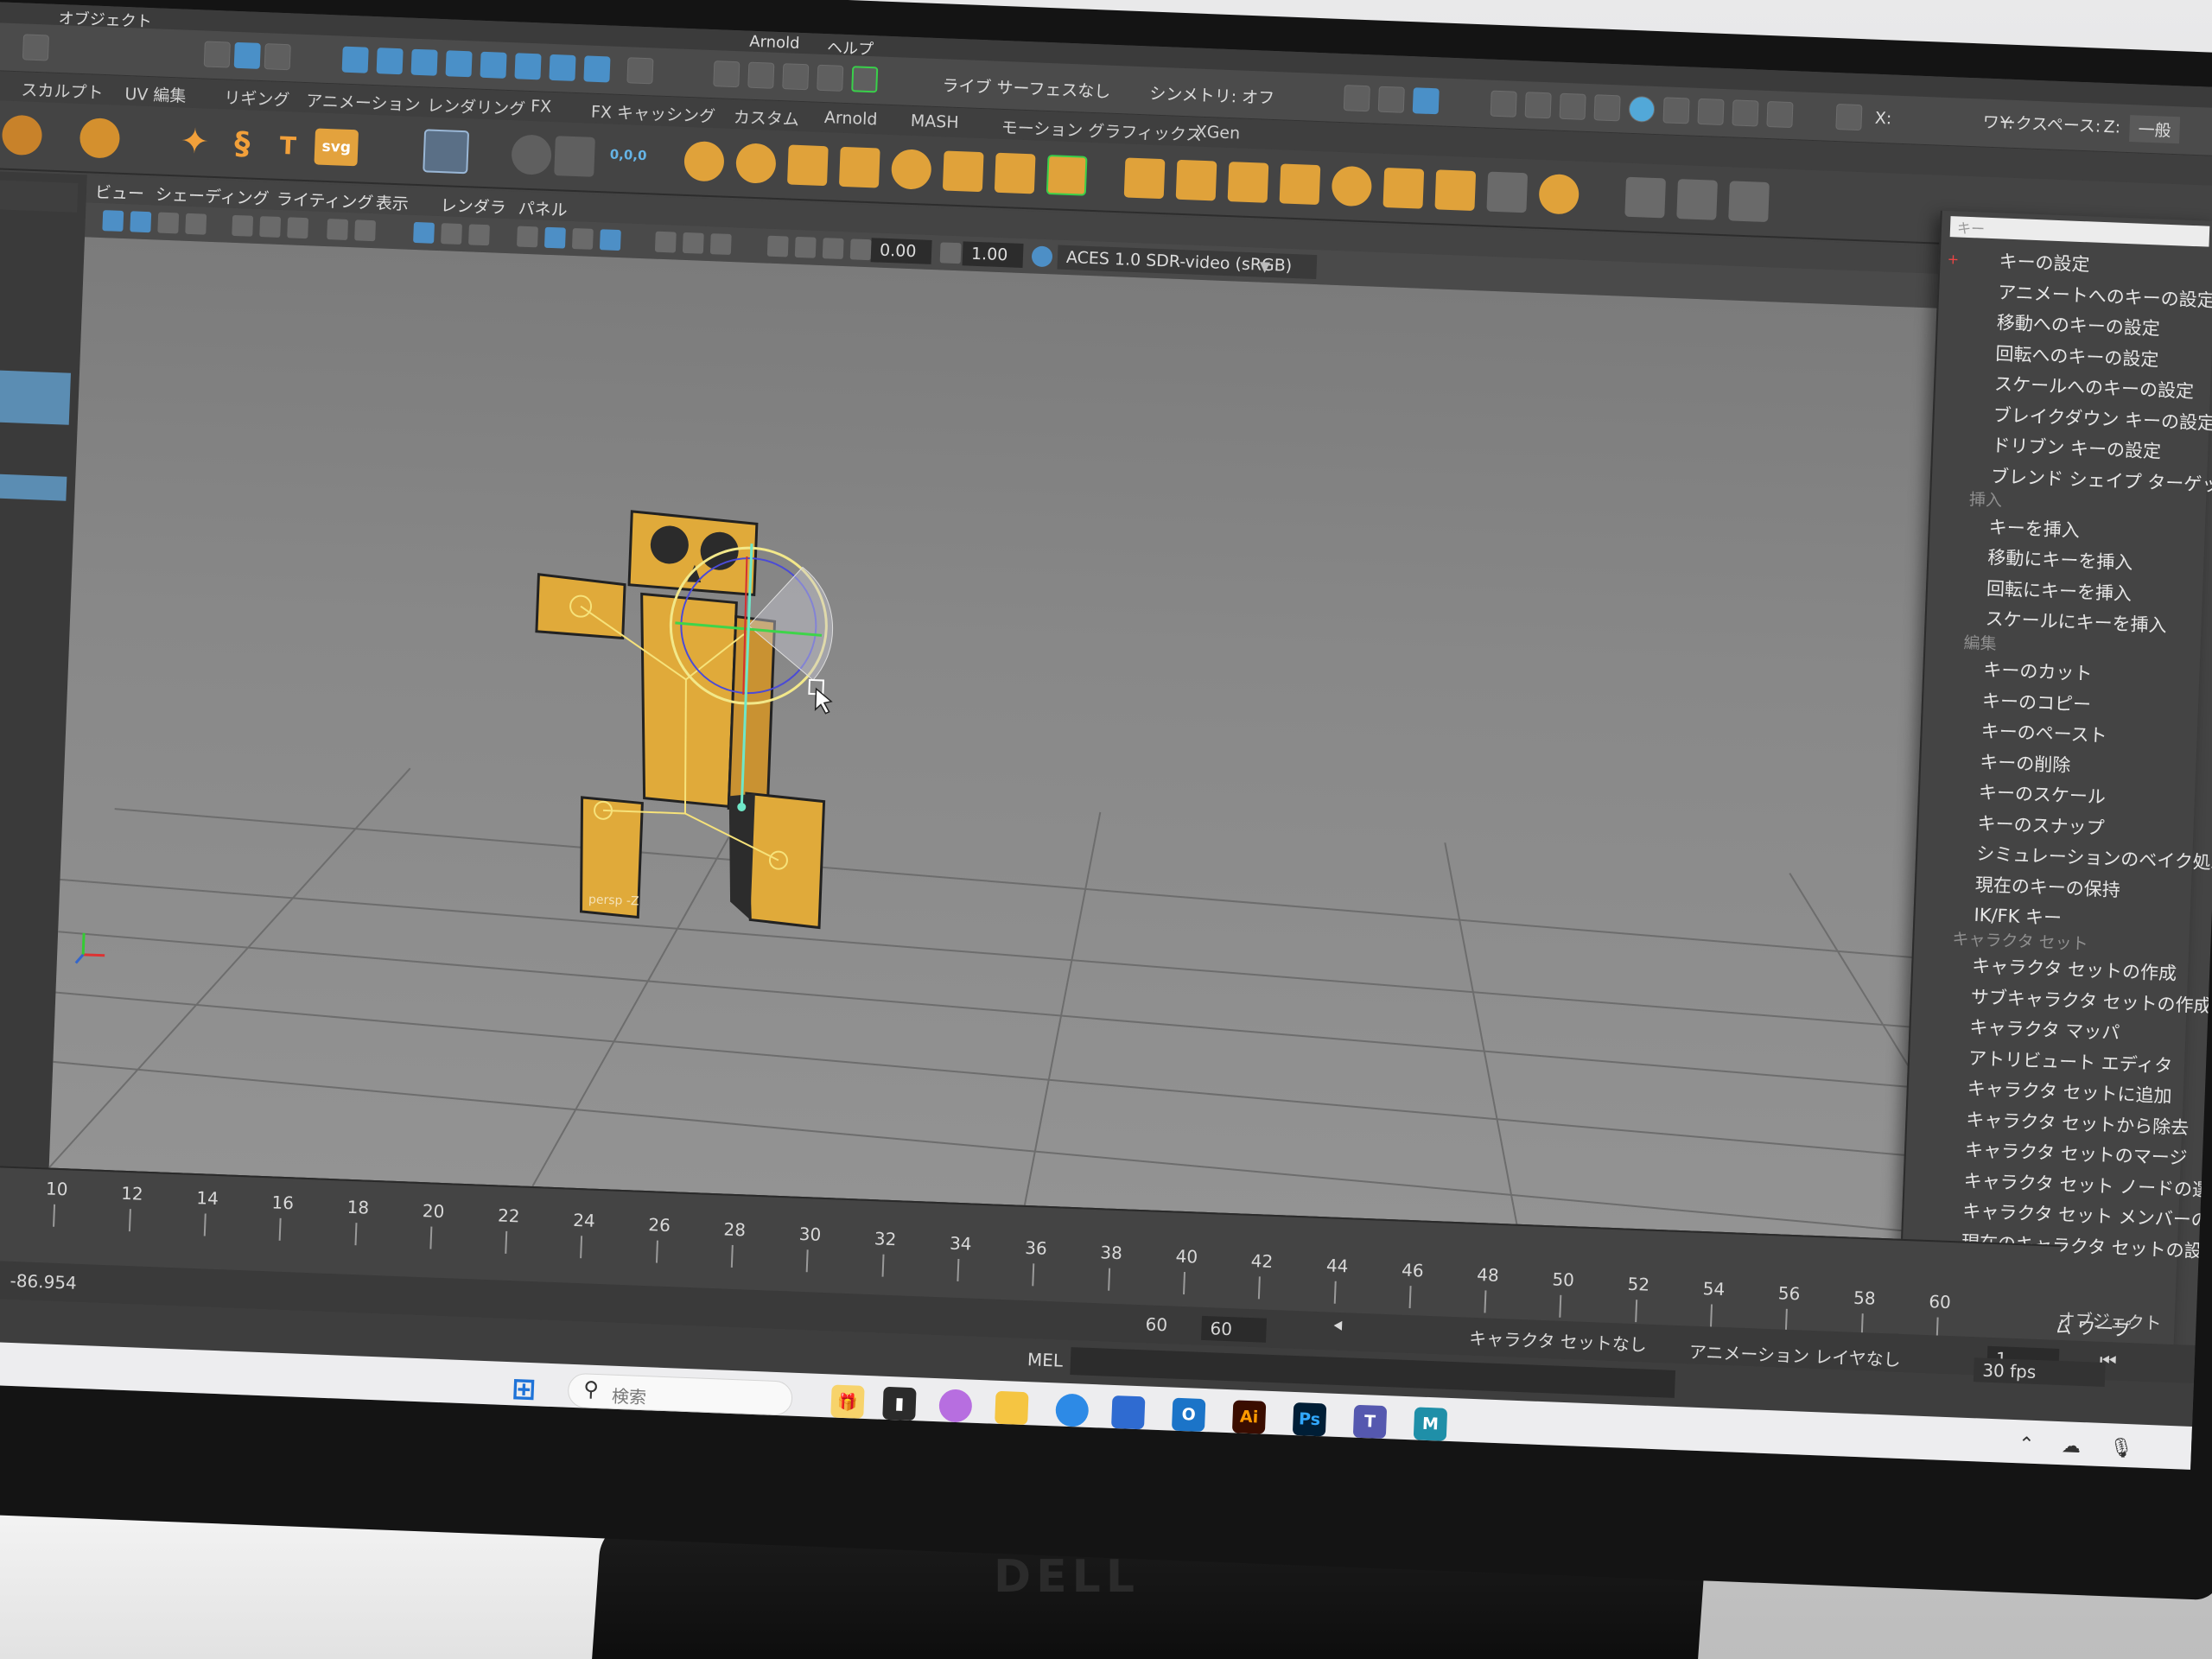 This screenshot has height=1659, width=2212. What do you see at coordinates (1503, 104) in the screenshot?
I see `render-settings-icon` at bounding box center [1503, 104].